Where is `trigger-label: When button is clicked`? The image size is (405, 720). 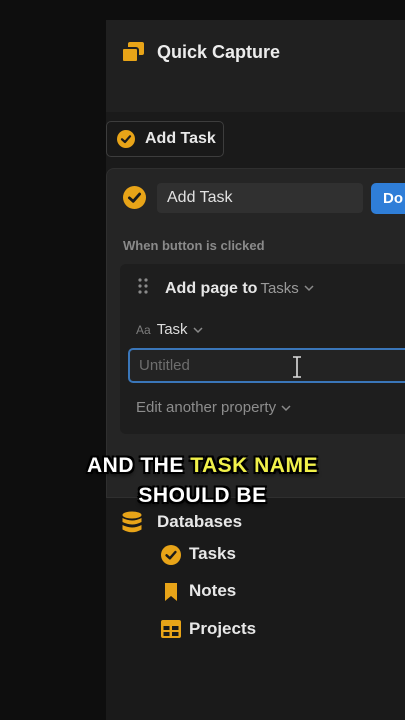 trigger-label: When button is clicked is located at coordinates (194, 245).